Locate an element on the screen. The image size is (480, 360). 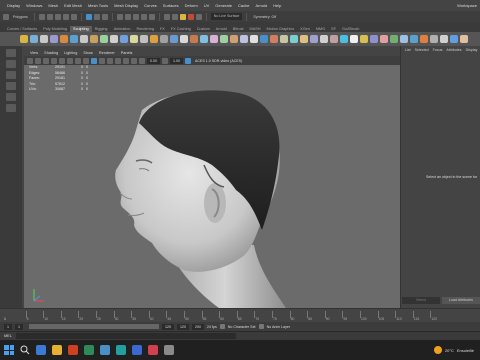
menu-edit-mesh: Edit Mesh is located at coordinates (73, 5).